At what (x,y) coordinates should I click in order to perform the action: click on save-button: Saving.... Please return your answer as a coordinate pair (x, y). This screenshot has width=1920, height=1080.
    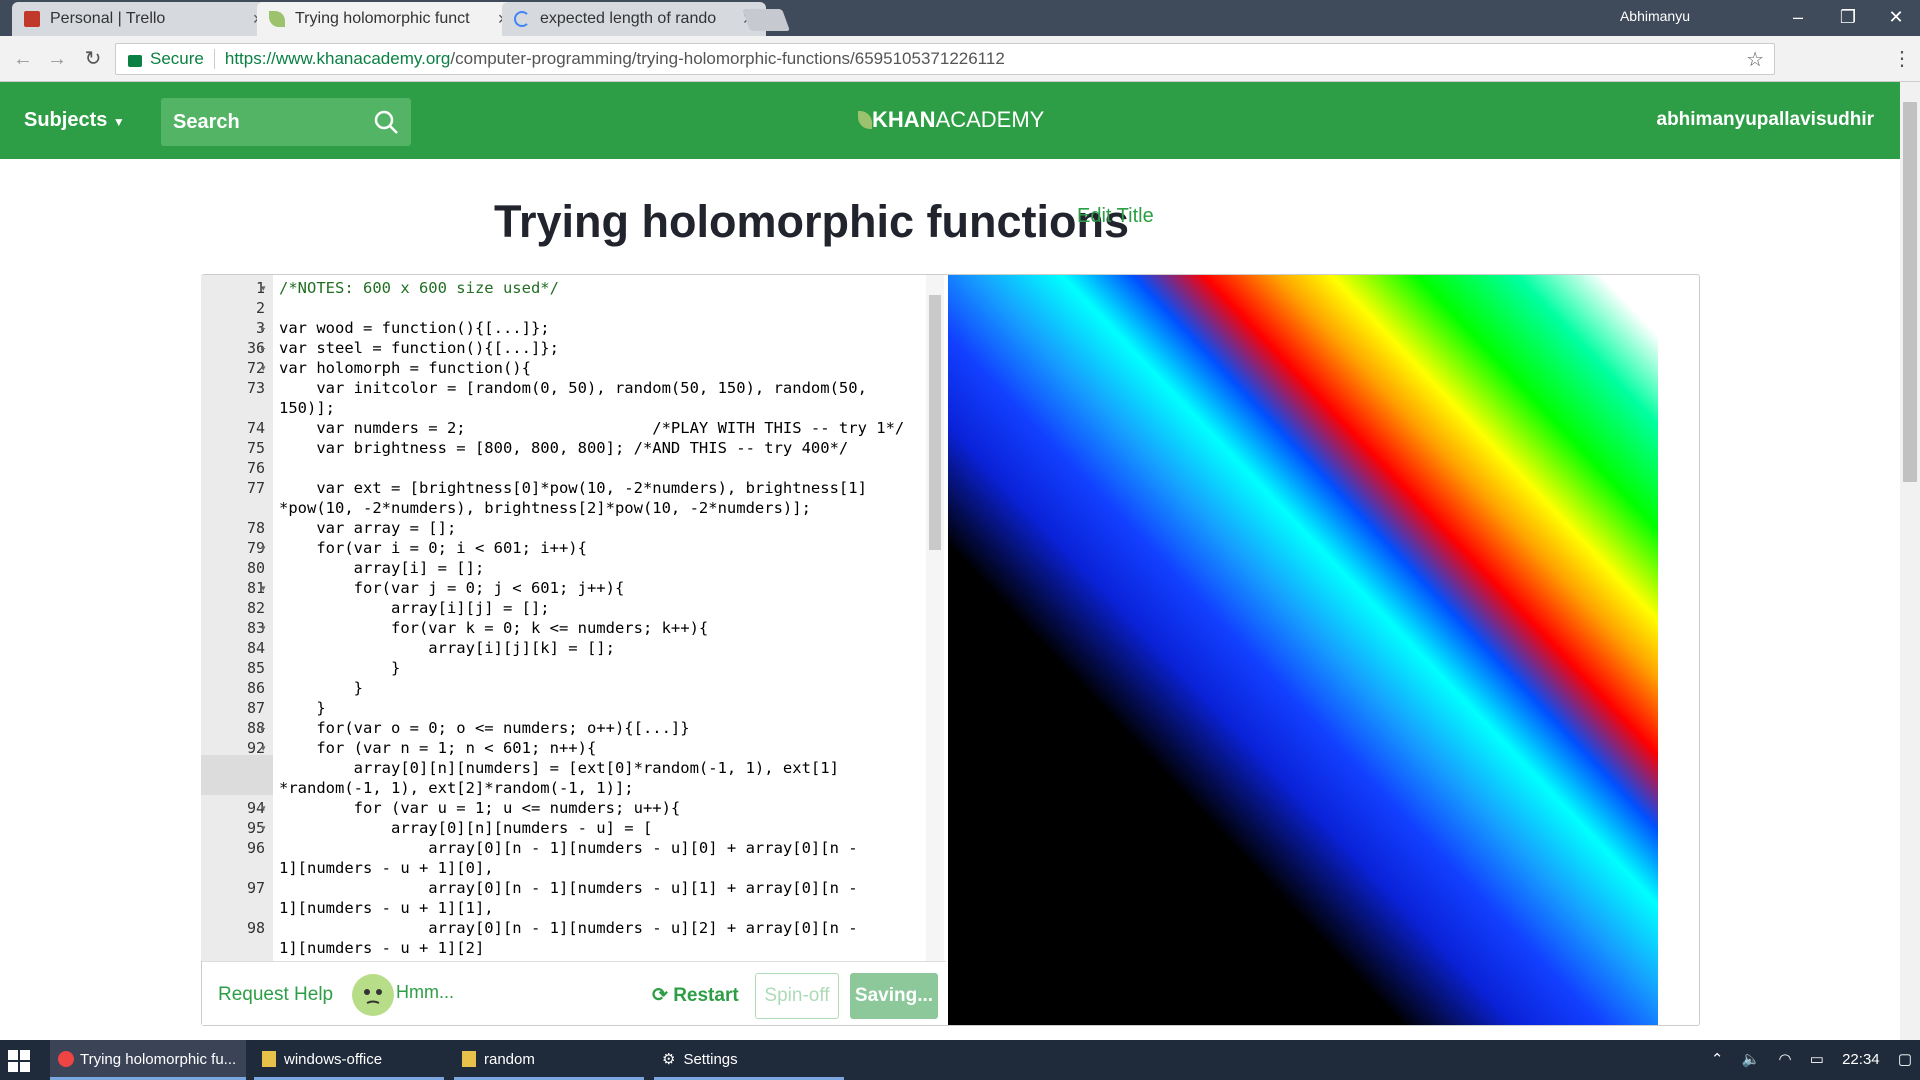
    Looking at the image, I should click on (894, 996).